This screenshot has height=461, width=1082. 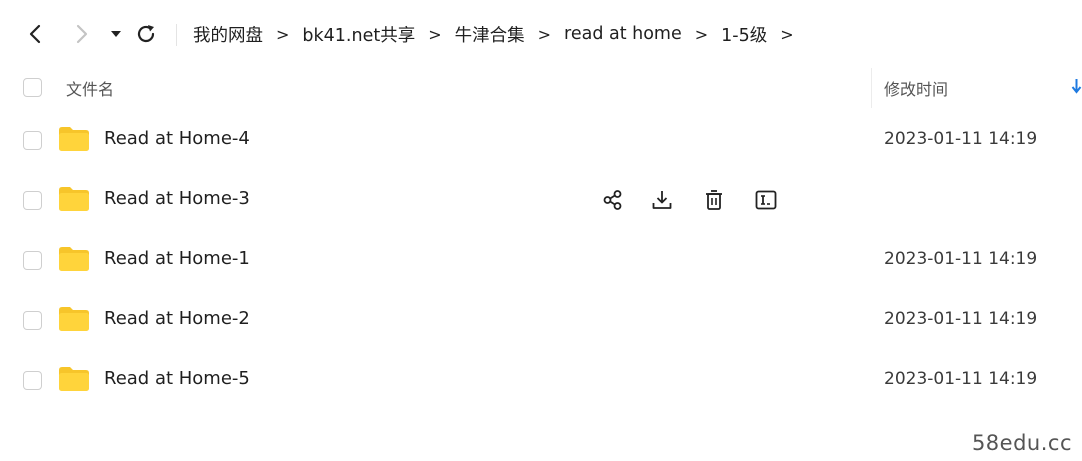 What do you see at coordinates (177, 318) in the screenshot?
I see `file-name: Read at Home-2` at bounding box center [177, 318].